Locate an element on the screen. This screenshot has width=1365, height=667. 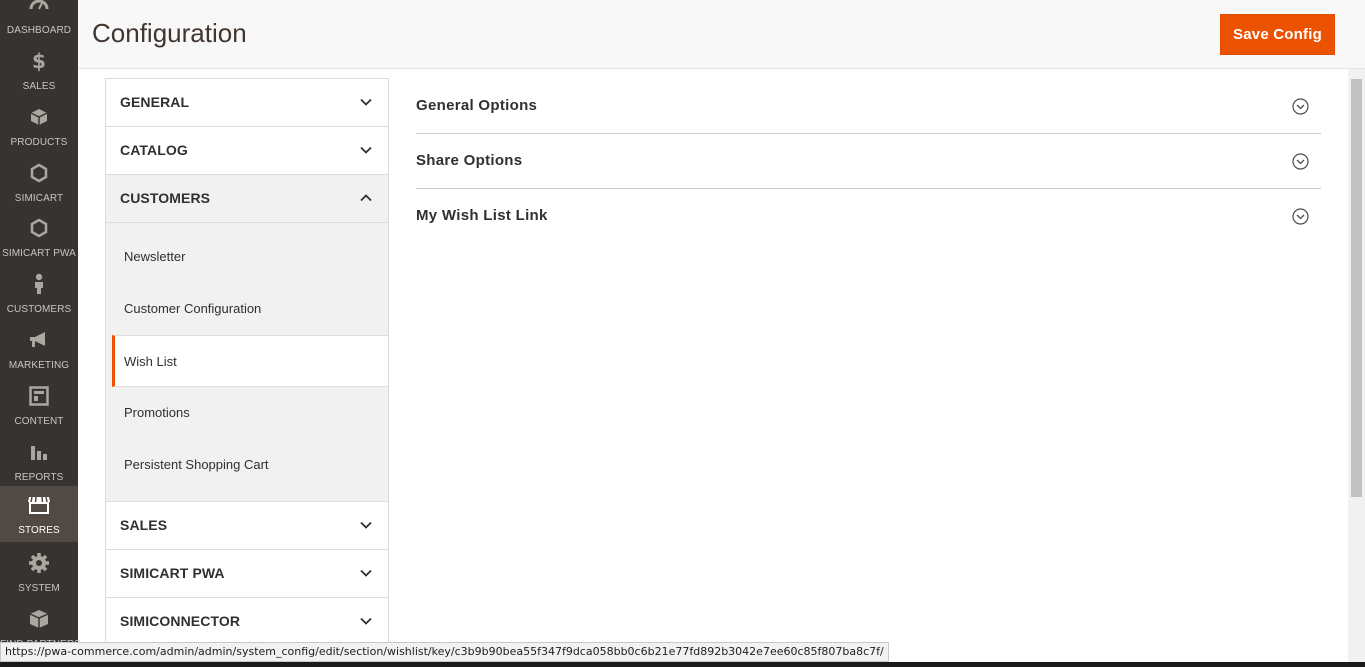
nav-label: SALES is located at coordinates (39, 86).